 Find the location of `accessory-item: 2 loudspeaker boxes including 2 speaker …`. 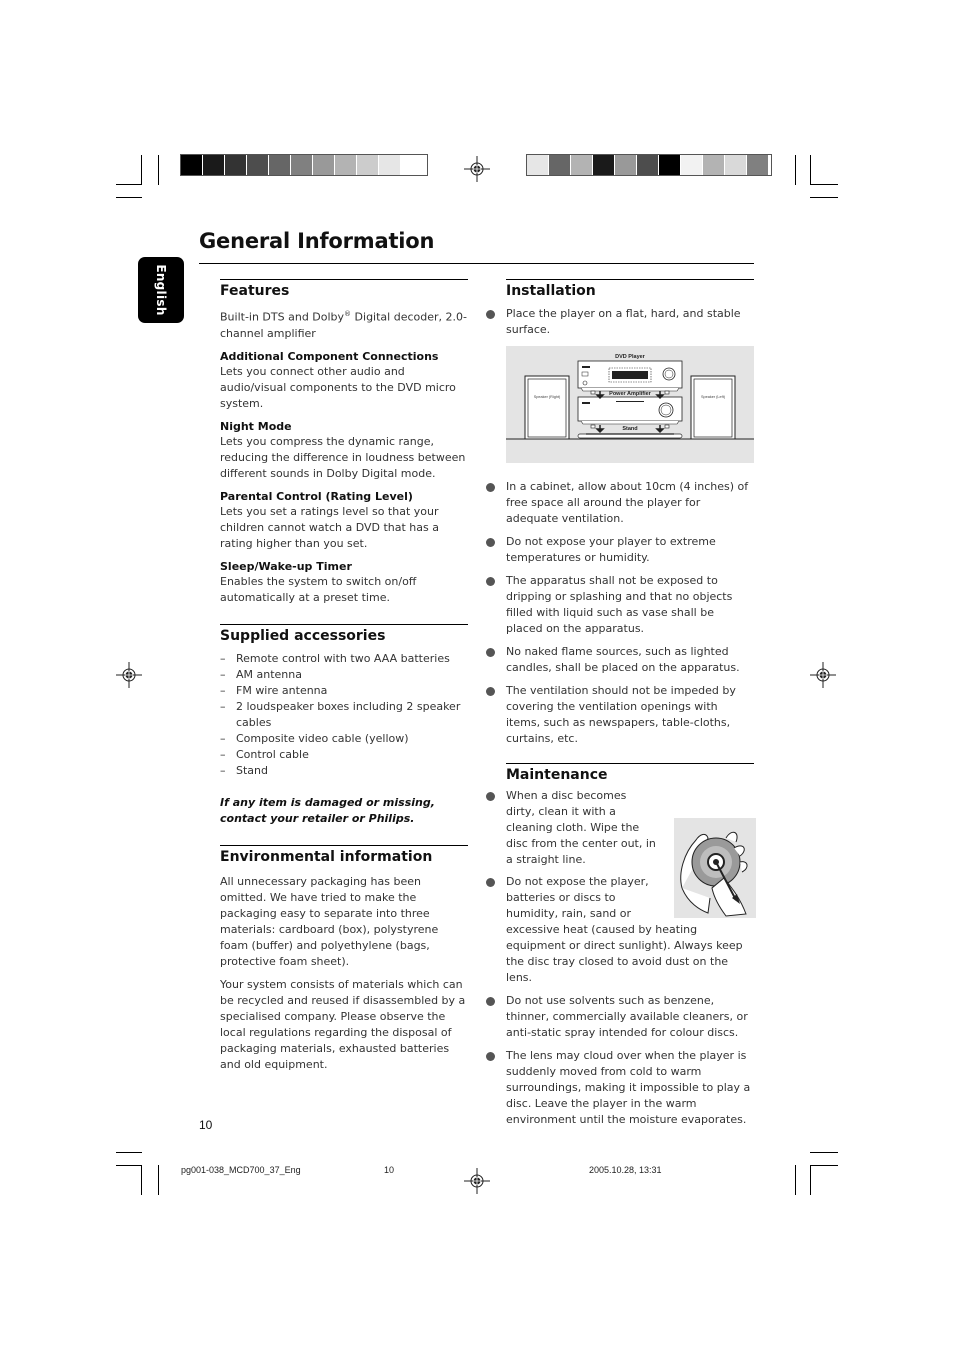

accessory-item: 2 loudspeaker boxes including 2 speaker … is located at coordinates (344, 715).